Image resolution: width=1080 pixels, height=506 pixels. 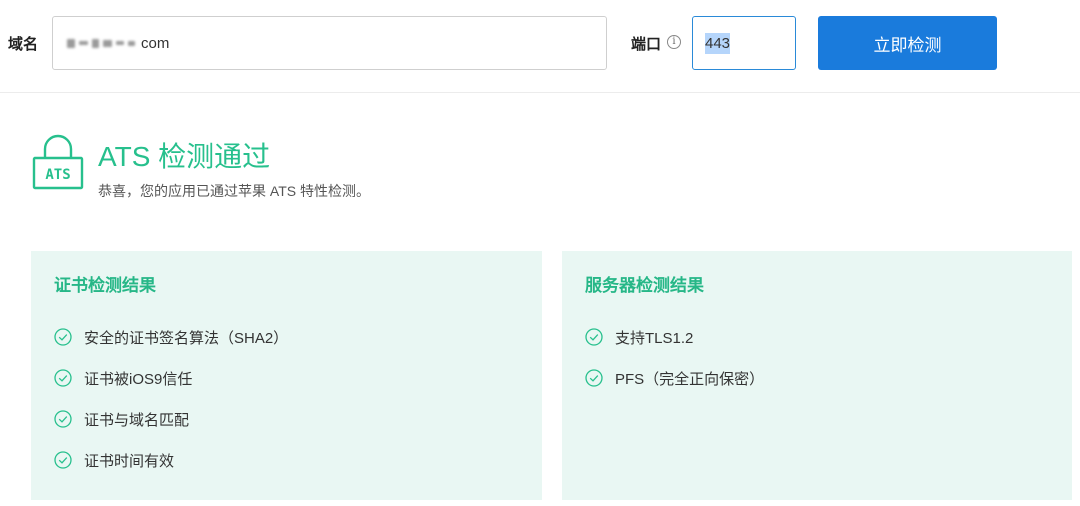 I want to click on port-input-value: 443, so click(x=718, y=43).